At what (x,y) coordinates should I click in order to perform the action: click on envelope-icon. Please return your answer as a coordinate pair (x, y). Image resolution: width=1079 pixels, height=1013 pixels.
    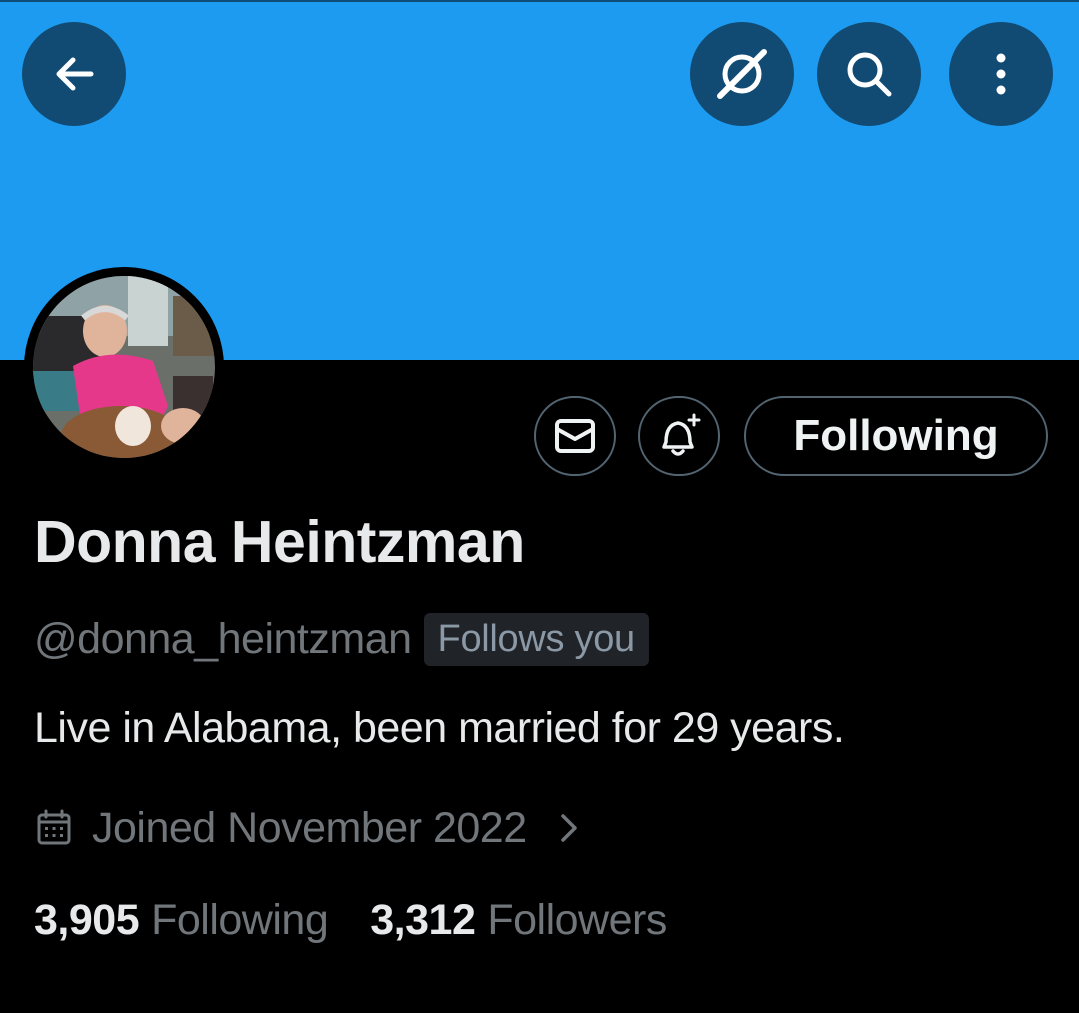
    Looking at the image, I should click on (575, 436).